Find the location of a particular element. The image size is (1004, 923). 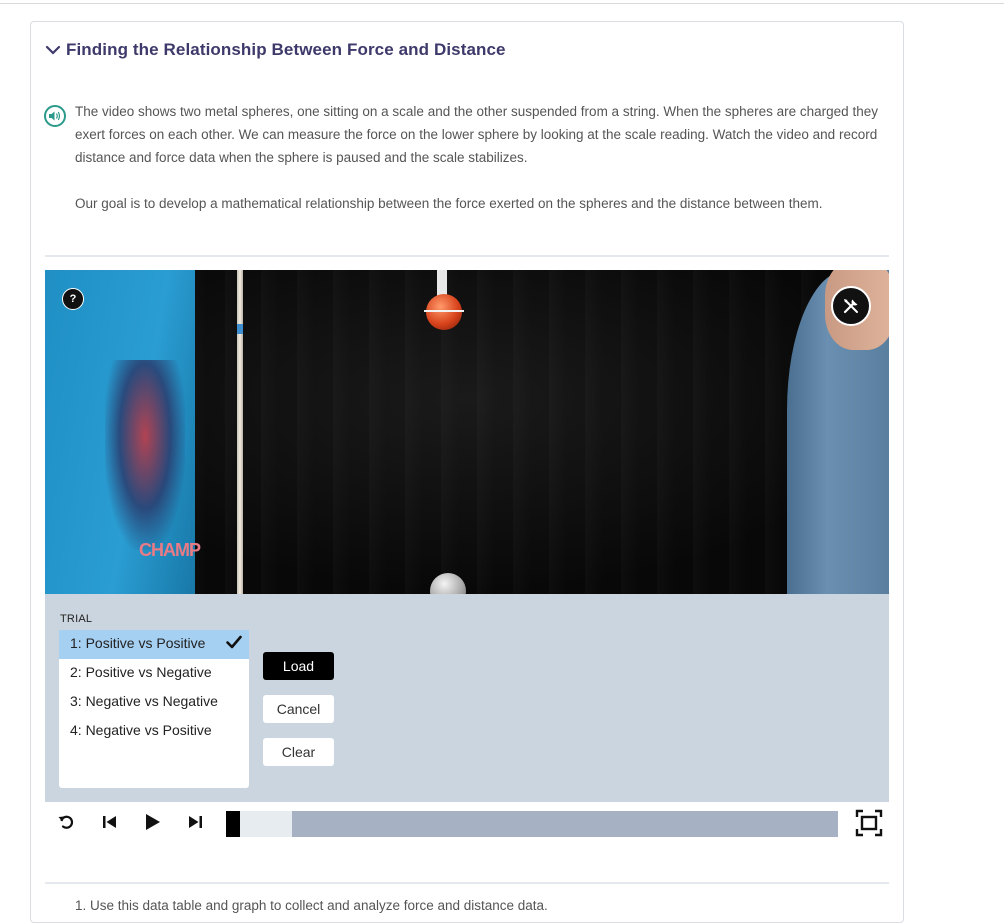

replay-button is located at coordinates (66, 822).